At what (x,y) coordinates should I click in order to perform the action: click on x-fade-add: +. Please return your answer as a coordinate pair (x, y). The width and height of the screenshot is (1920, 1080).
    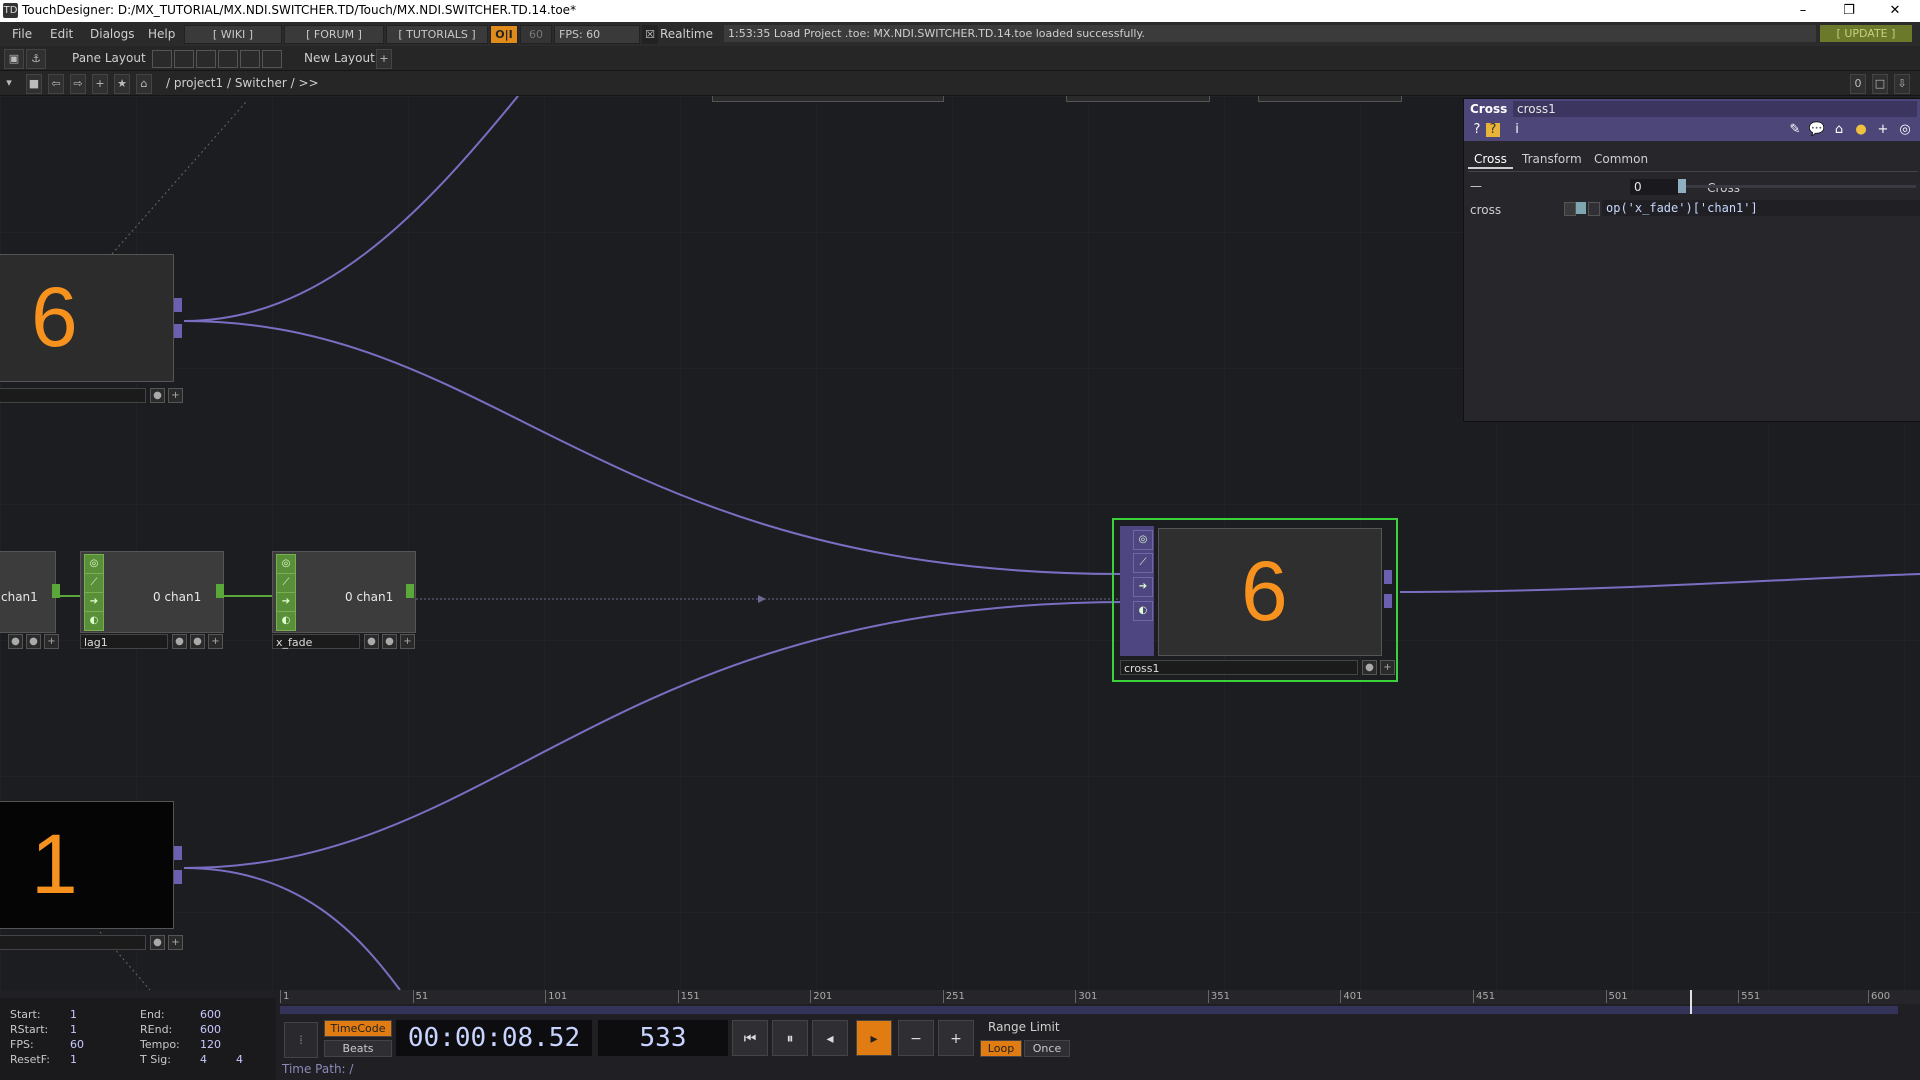
    Looking at the image, I should click on (407, 641).